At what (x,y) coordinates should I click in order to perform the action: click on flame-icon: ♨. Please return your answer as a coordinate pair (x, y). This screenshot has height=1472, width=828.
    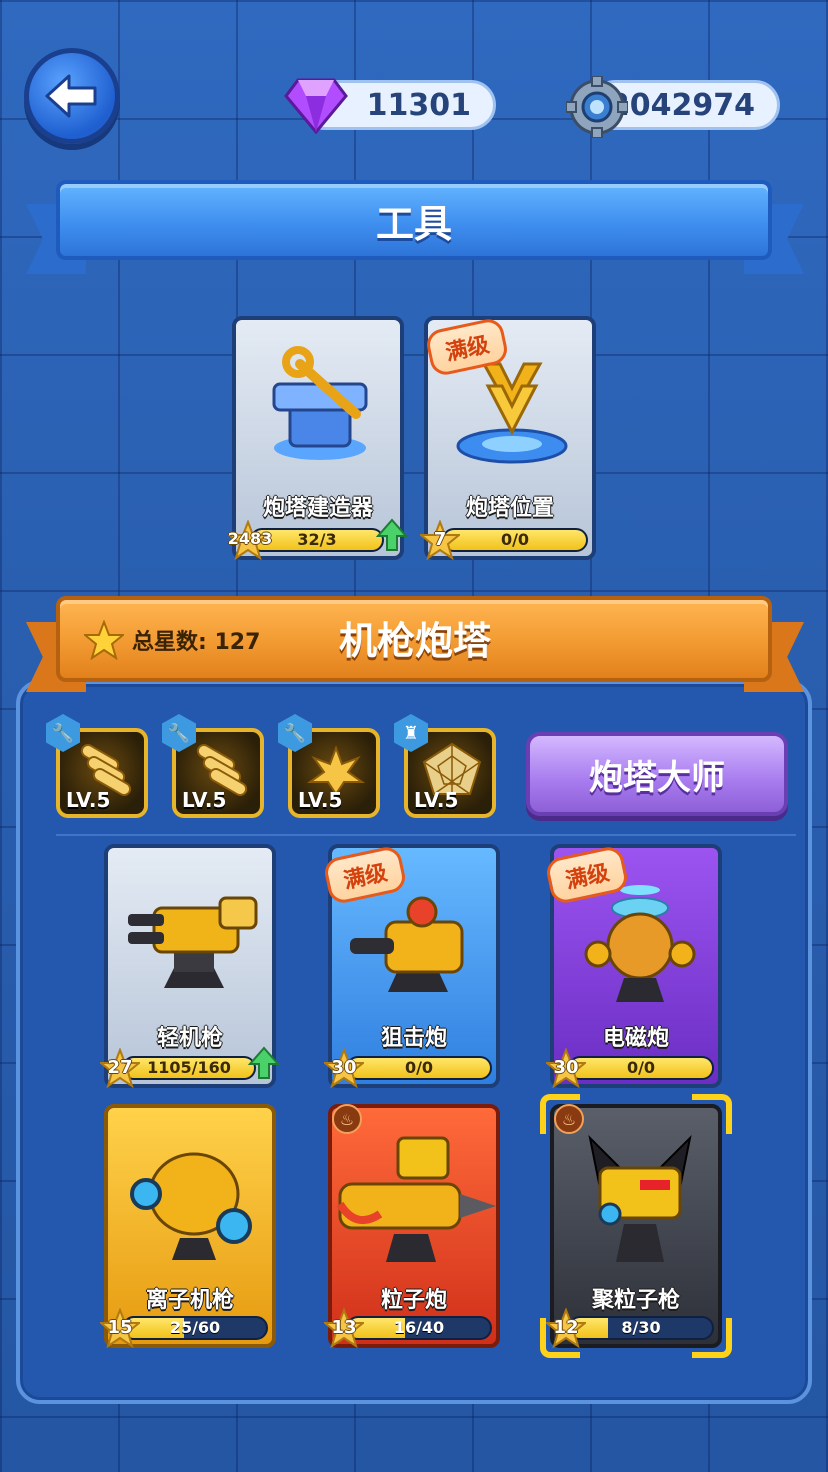
    Looking at the image, I should click on (347, 1119).